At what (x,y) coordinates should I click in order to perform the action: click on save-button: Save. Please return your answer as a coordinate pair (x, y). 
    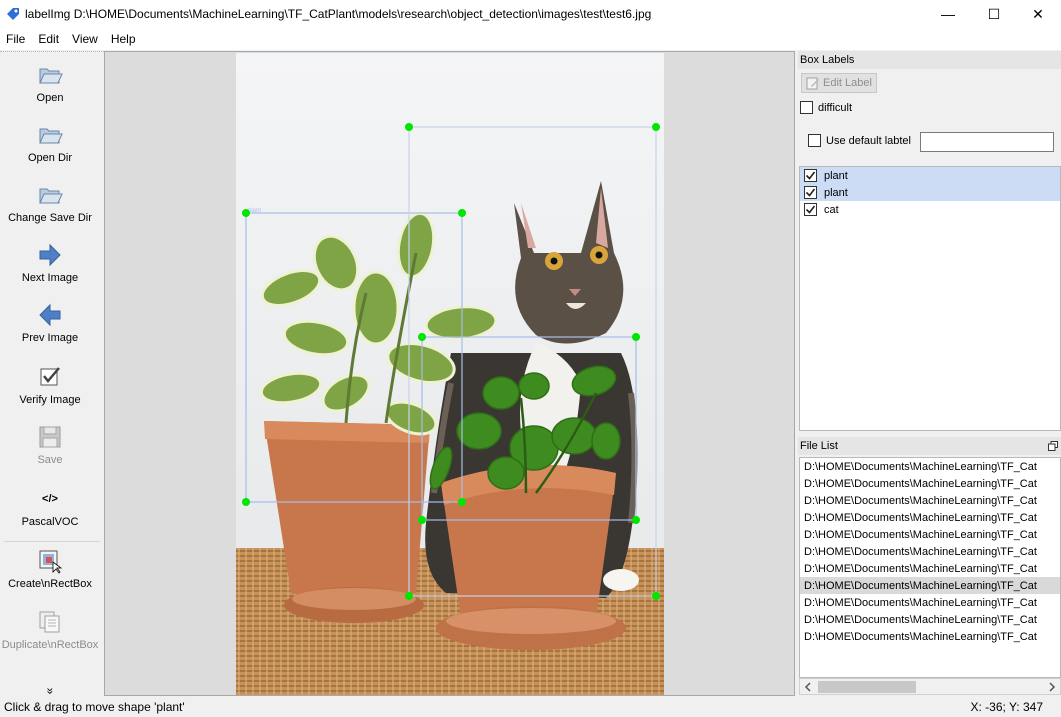
    Looking at the image, I should click on (50, 445).